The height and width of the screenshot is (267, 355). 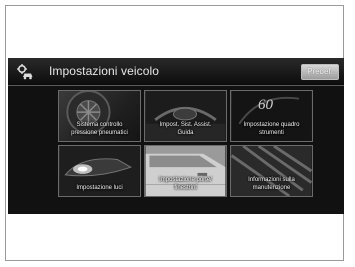 I want to click on tile-label: Sistema controllo pressione pneumatici, so click(x=99, y=129).